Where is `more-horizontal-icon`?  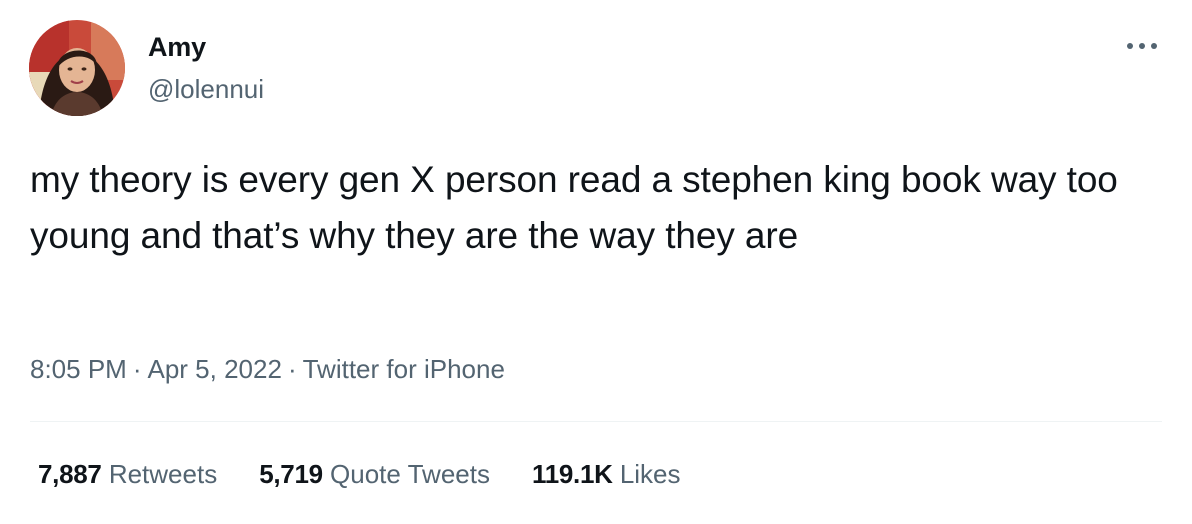 more-horizontal-icon is located at coordinates (1142, 46).